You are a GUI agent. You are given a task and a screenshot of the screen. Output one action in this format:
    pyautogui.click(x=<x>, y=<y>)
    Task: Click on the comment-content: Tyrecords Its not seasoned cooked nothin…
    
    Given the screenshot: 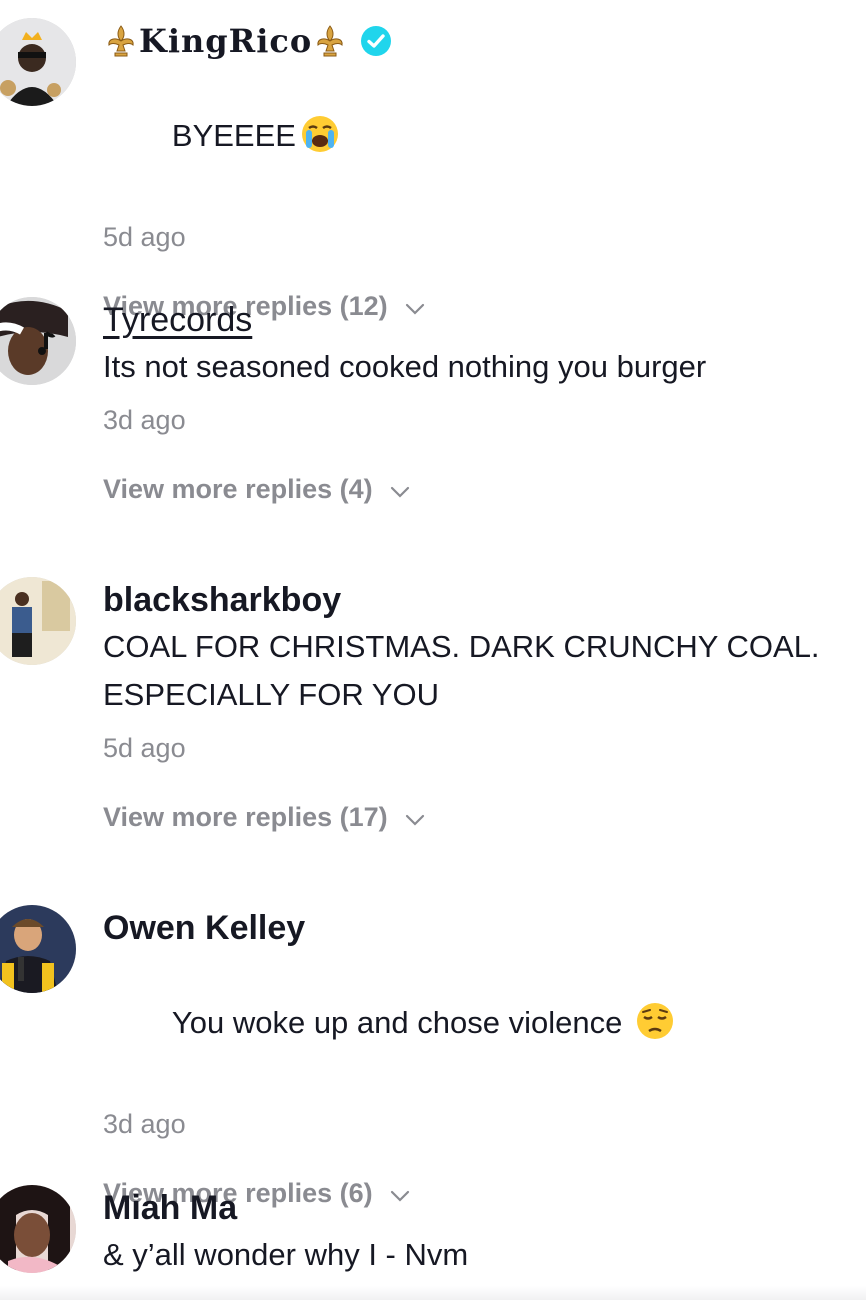 What is the action you would take?
    pyautogui.click(x=484, y=401)
    